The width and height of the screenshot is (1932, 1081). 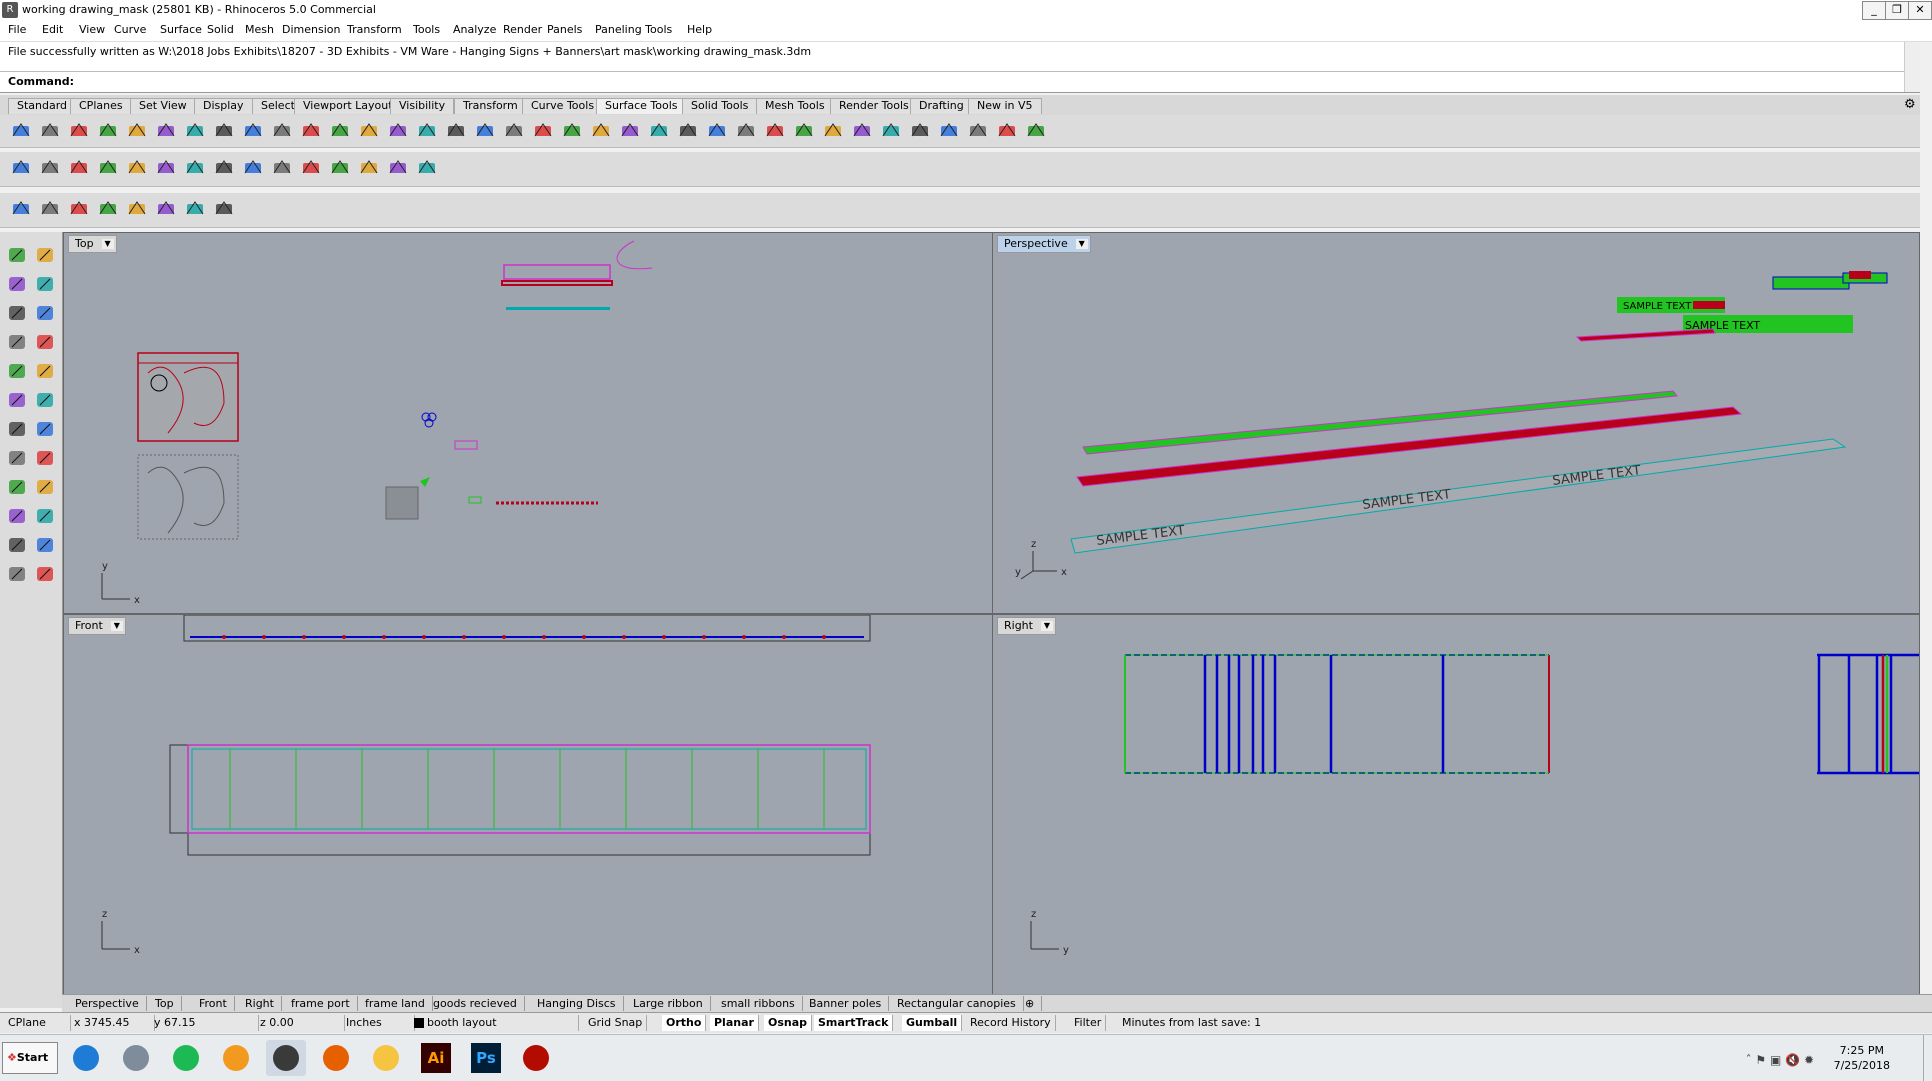 I want to click on viewport-tab-frame-land: frame land, so click(x=395, y=1003).